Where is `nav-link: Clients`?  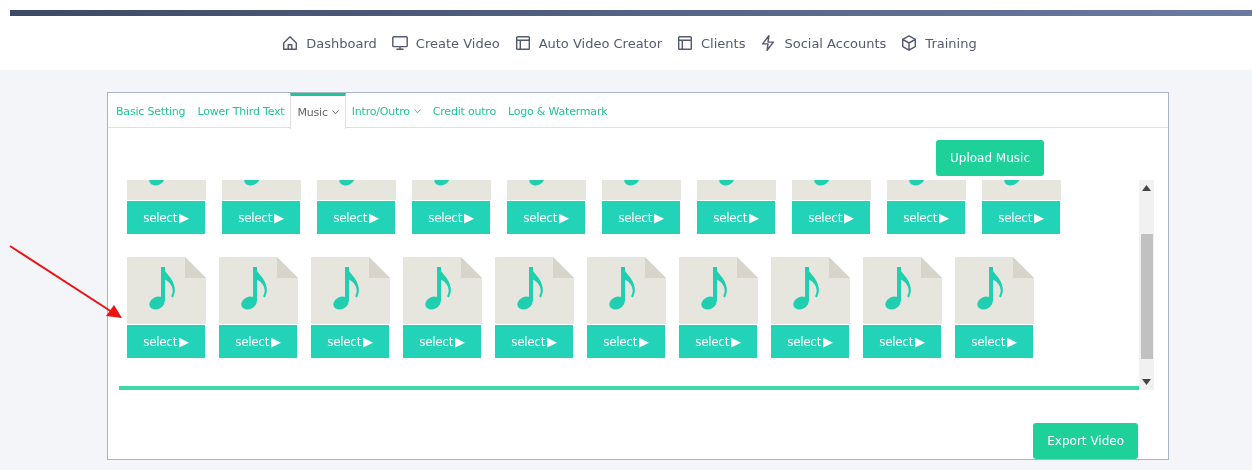
nav-link: Clients is located at coordinates (711, 43).